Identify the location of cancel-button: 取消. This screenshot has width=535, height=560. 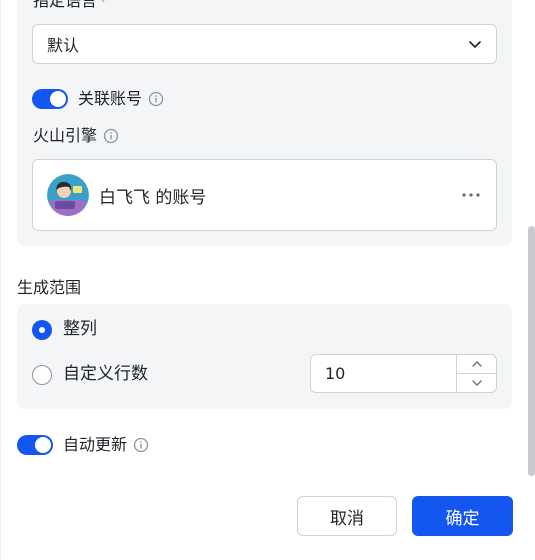
(347, 516).